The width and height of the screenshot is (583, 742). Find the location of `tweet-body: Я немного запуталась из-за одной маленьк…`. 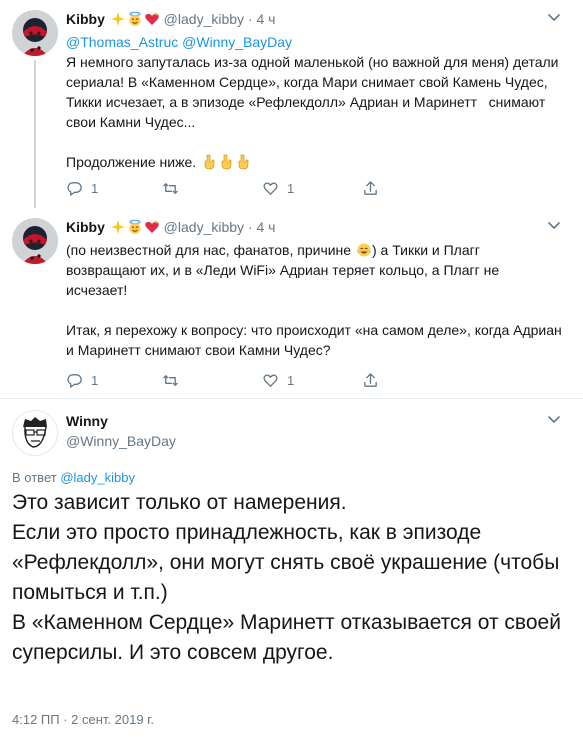

tweet-body: Я немного запуталась из-за одной маленьк… is located at coordinates (312, 112).